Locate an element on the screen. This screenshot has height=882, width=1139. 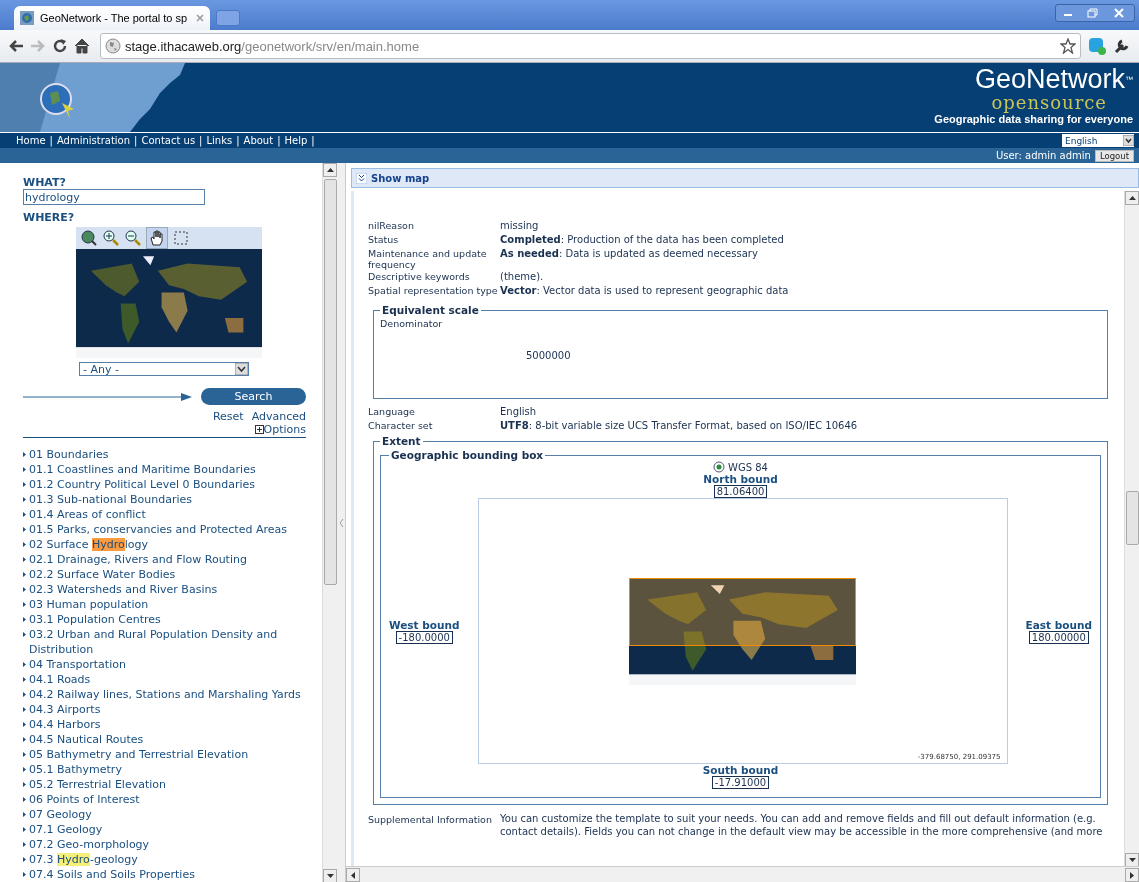
category-link: 01.2 Country Political Level 0 Boundaries is located at coordinates (142, 484).